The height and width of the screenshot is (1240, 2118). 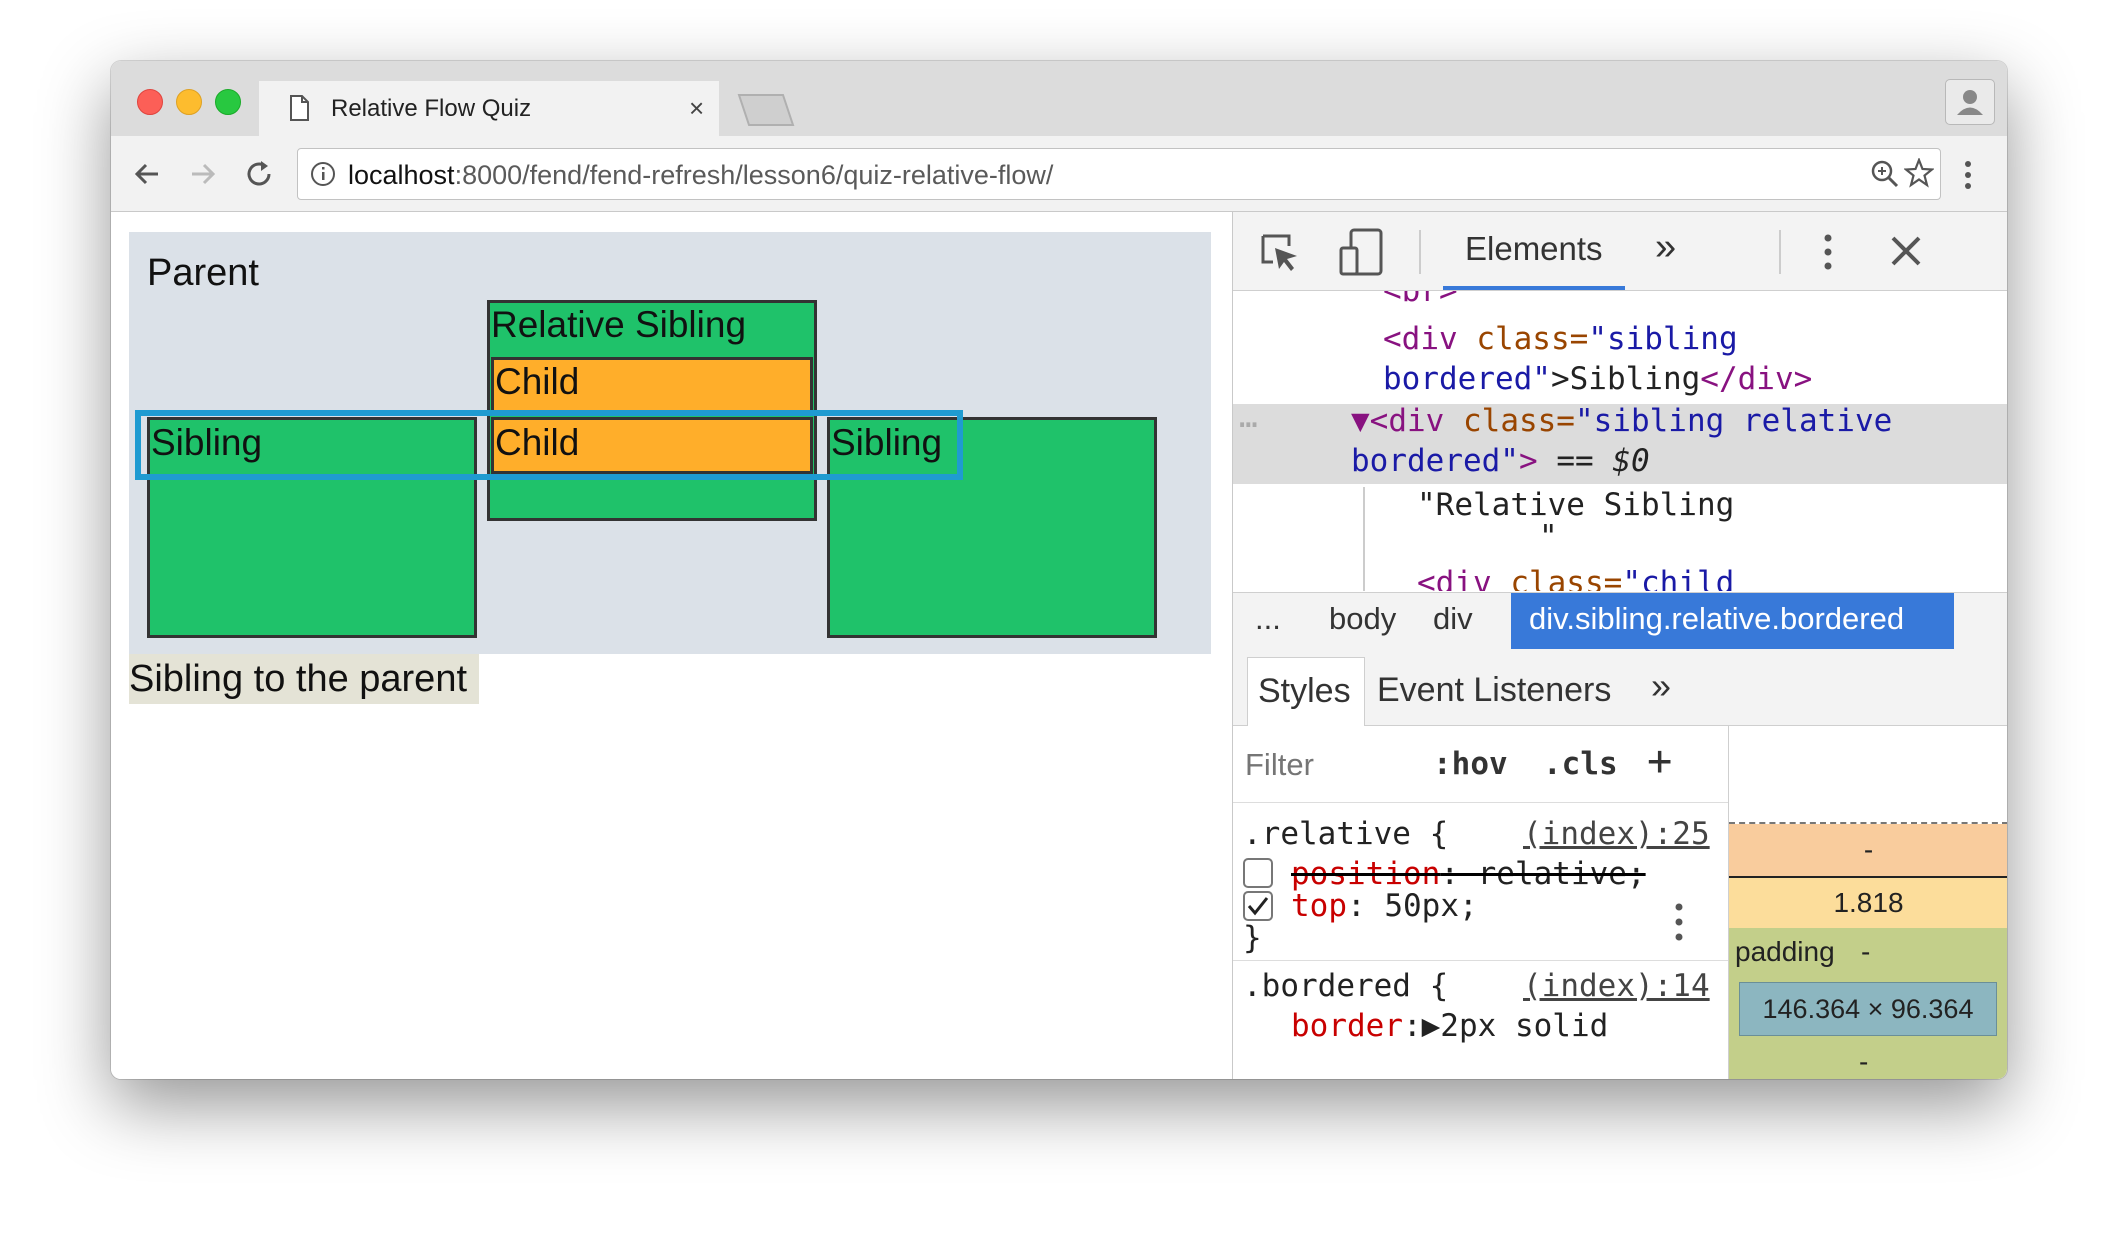 I want to click on rule-source-link: (index):14, so click(x=1616, y=986).